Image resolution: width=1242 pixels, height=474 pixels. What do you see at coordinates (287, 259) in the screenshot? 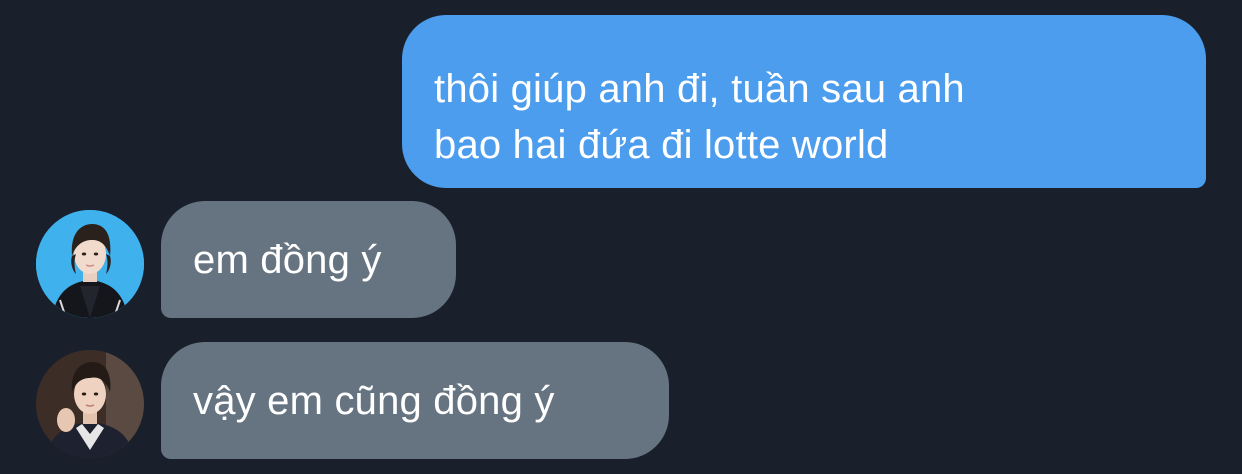
I see `message-text: em đồng ý` at bounding box center [287, 259].